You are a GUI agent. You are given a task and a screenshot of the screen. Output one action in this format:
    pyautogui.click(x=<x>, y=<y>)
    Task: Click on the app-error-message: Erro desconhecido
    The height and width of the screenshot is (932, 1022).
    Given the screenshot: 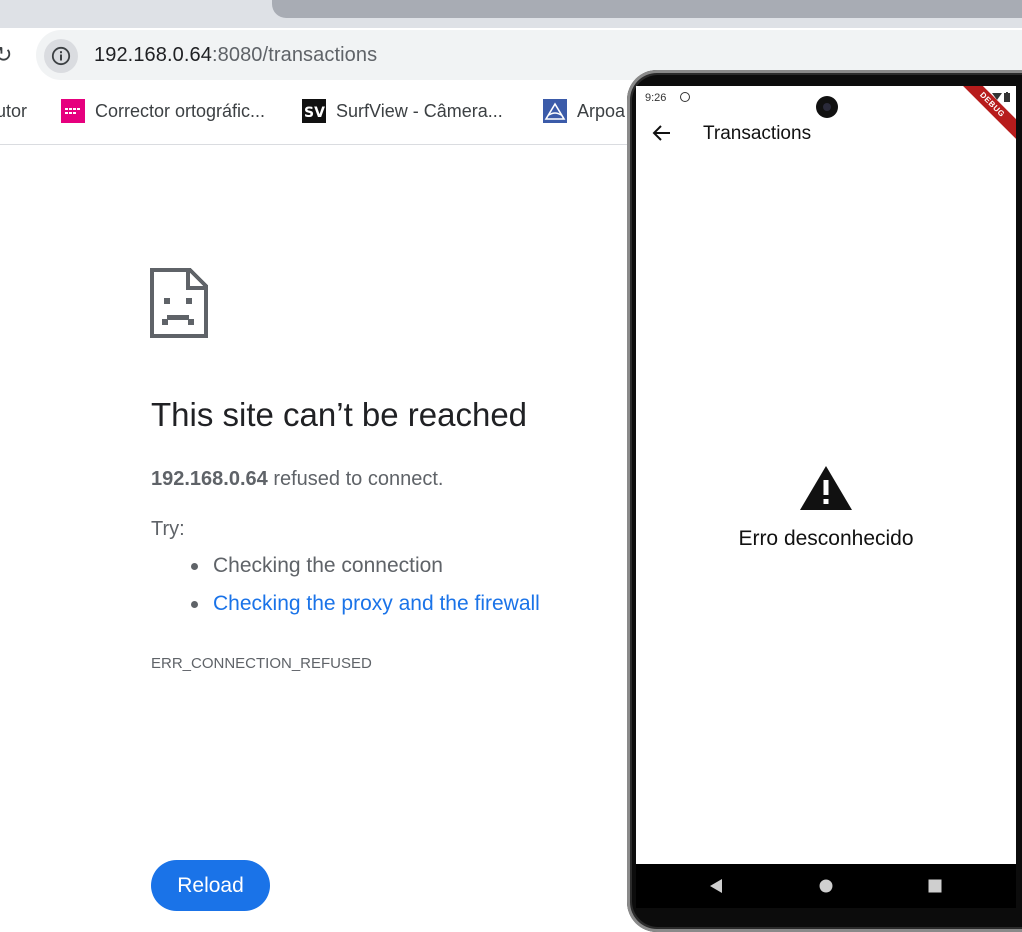 What is the action you would take?
    pyautogui.click(x=826, y=538)
    